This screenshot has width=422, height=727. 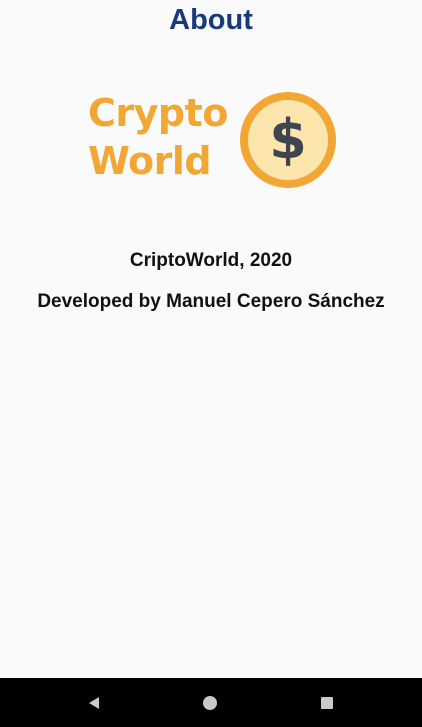 What do you see at coordinates (150, 161) in the screenshot?
I see `logo-wordmark-line2: World` at bounding box center [150, 161].